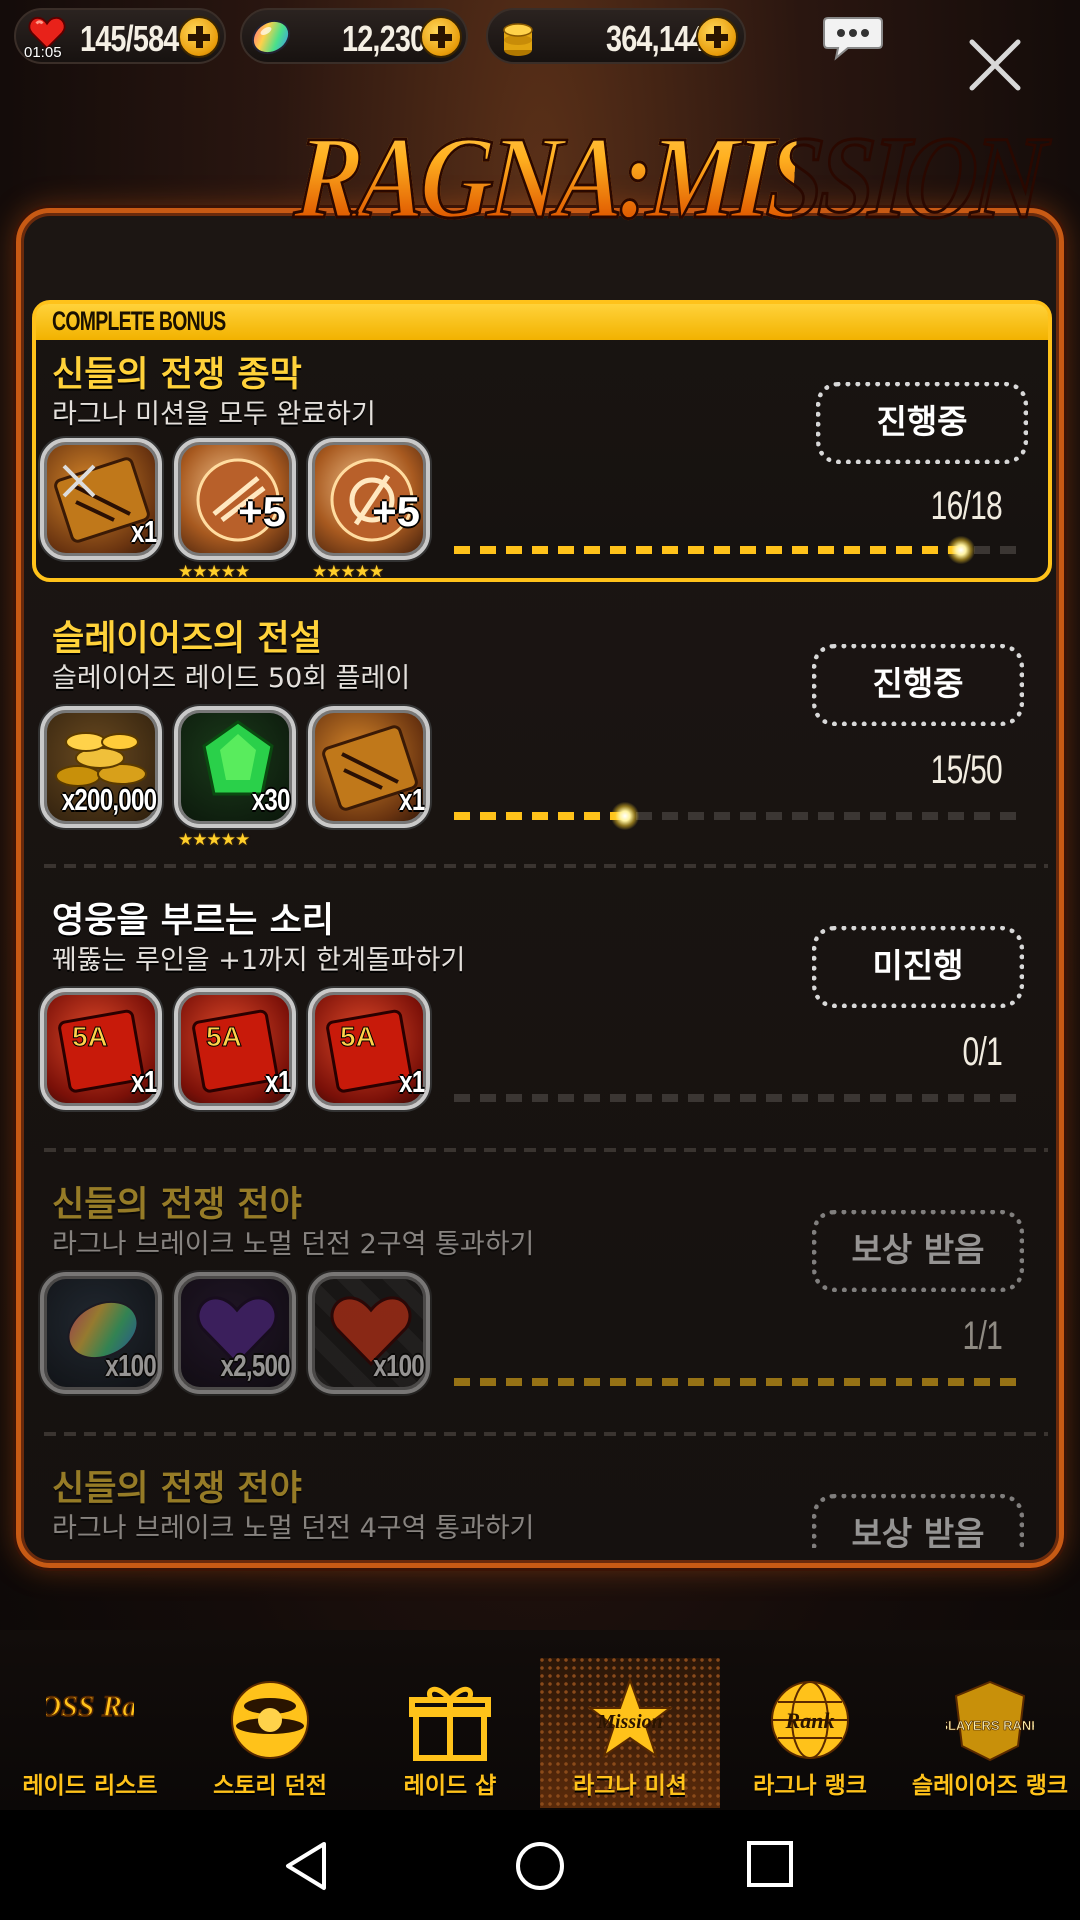  What do you see at coordinates (271, 37) in the screenshot?
I see `rainbow-gem-icon` at bounding box center [271, 37].